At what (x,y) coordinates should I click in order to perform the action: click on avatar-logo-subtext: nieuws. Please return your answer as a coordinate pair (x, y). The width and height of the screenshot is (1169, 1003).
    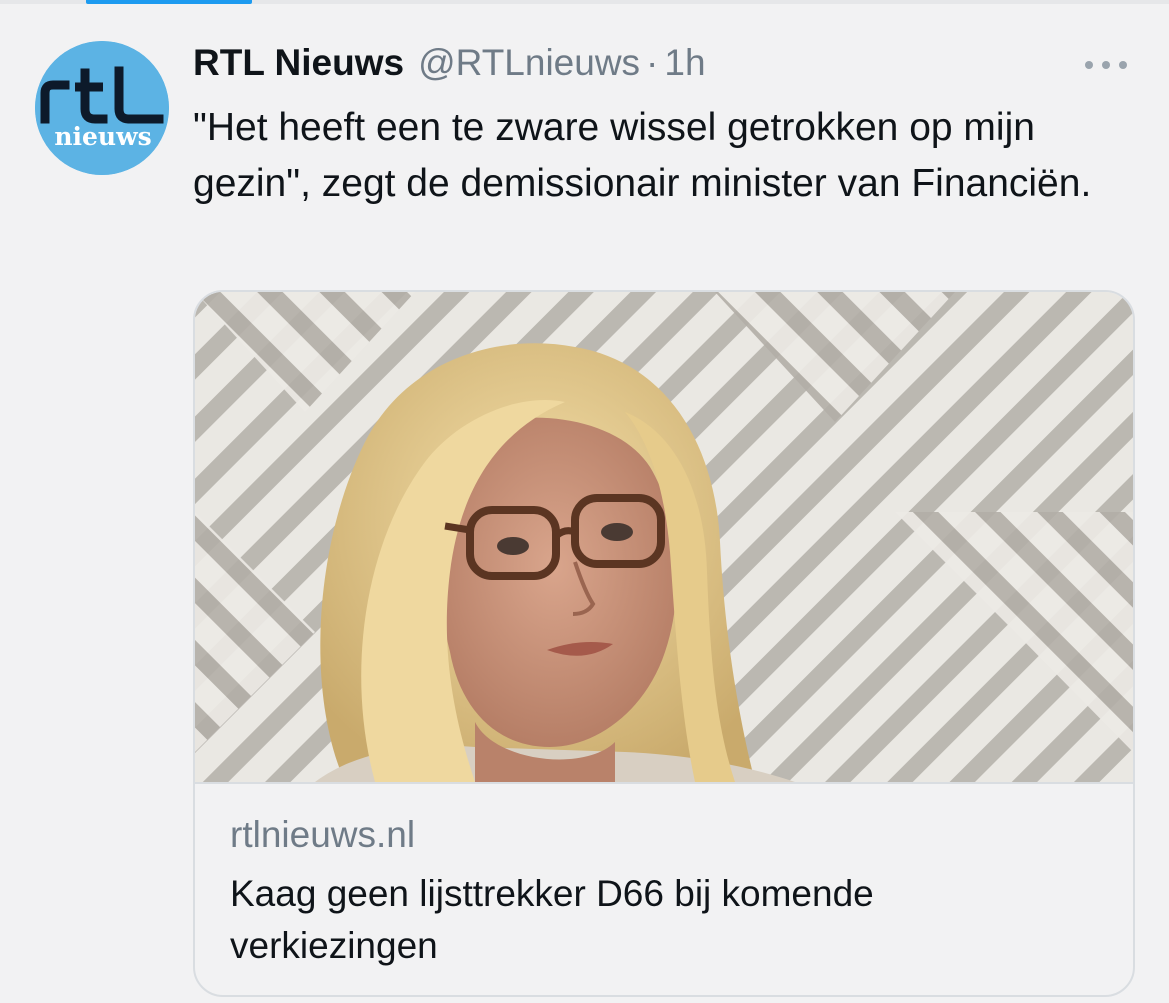
    Looking at the image, I should click on (102, 136).